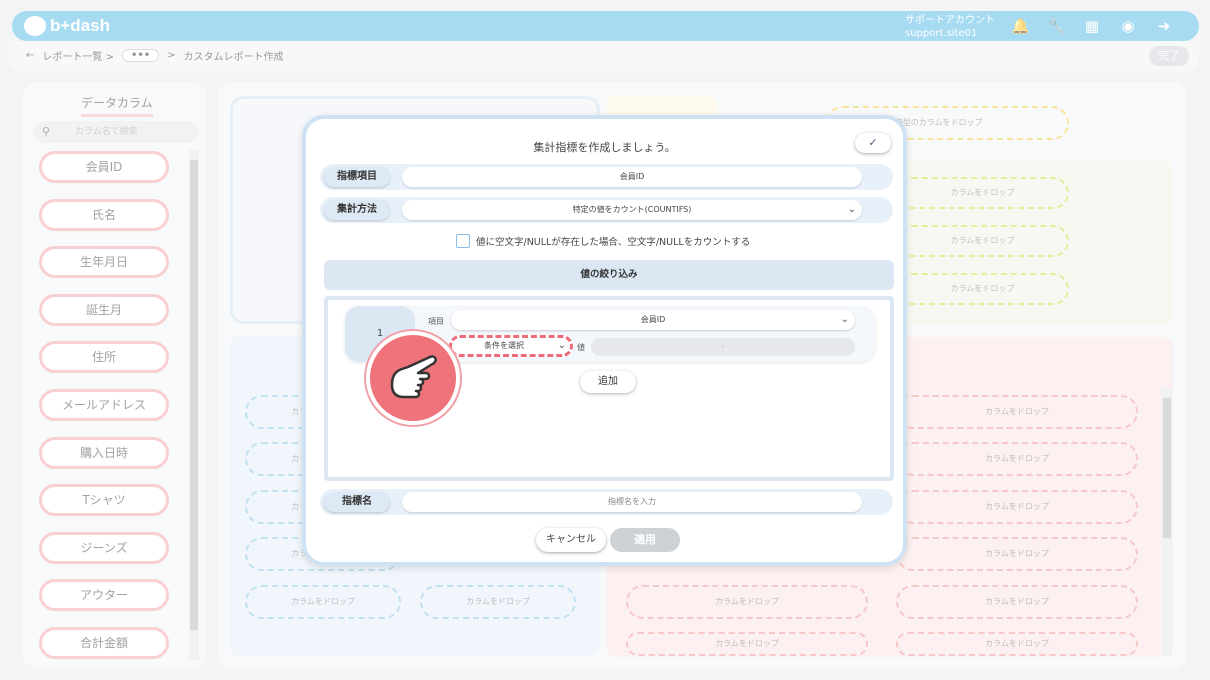 The height and width of the screenshot is (680, 1210). What do you see at coordinates (608, 382) in the screenshot?
I see `add-condition-button: 追加` at bounding box center [608, 382].